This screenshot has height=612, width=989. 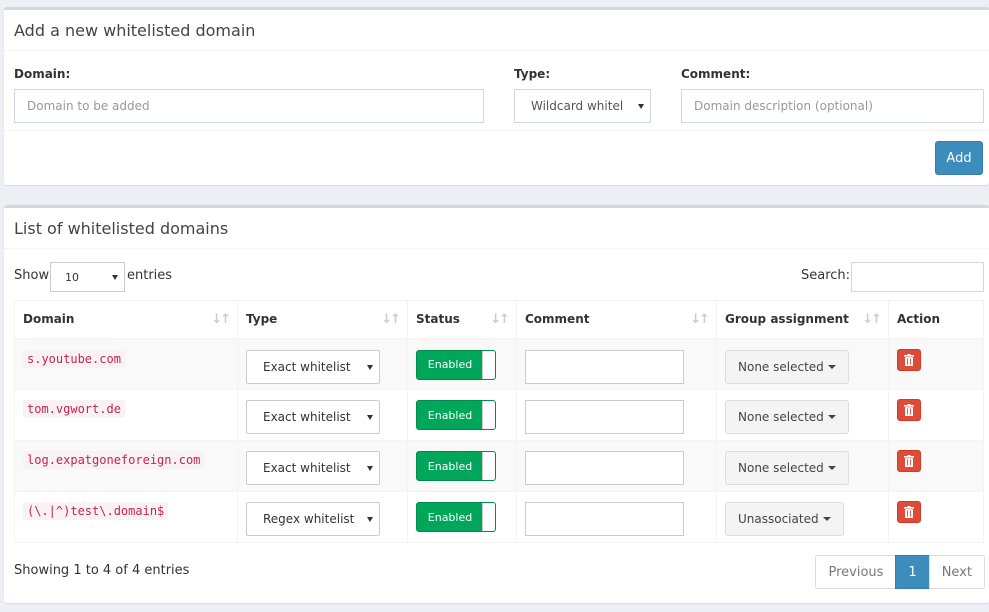 What do you see at coordinates (616, 320) in the screenshot?
I see `column-header-comment: Comment ↓↑` at bounding box center [616, 320].